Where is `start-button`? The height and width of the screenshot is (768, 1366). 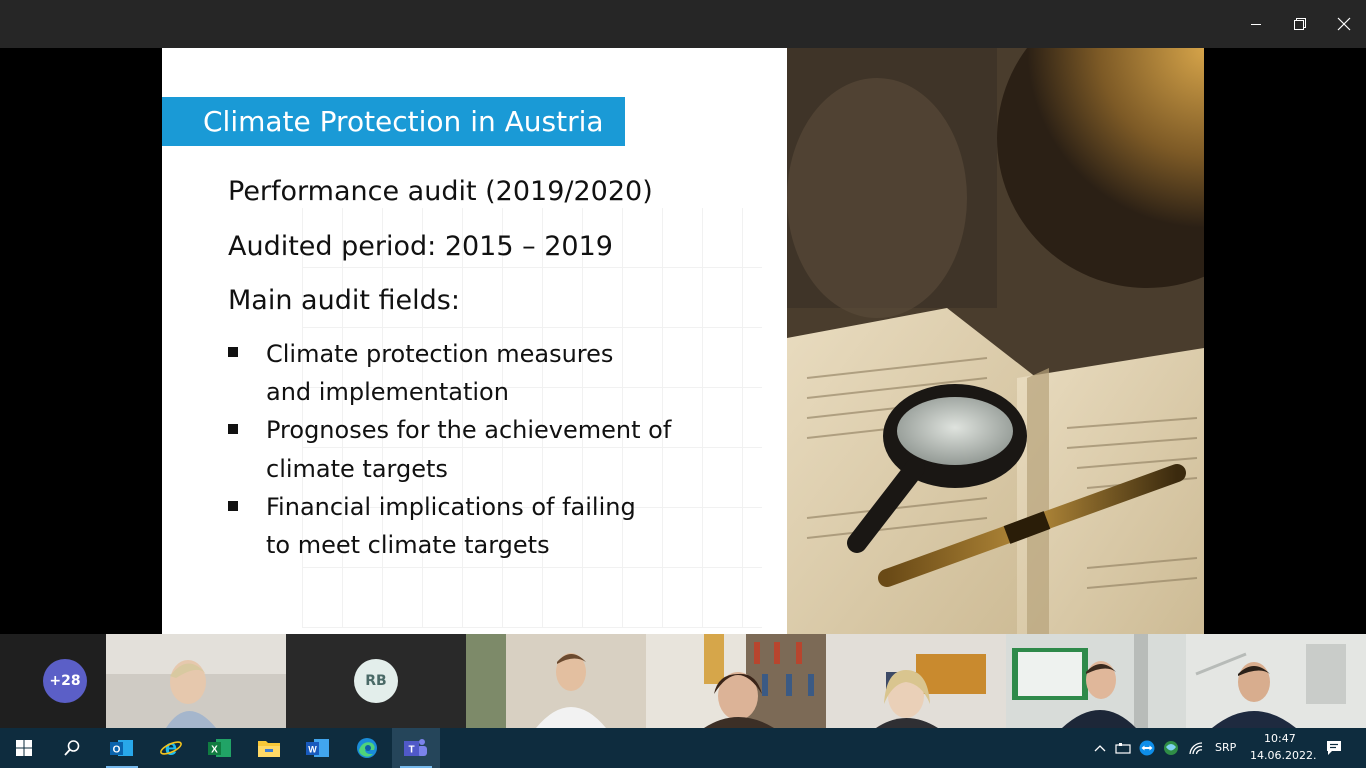 start-button is located at coordinates (24, 748).